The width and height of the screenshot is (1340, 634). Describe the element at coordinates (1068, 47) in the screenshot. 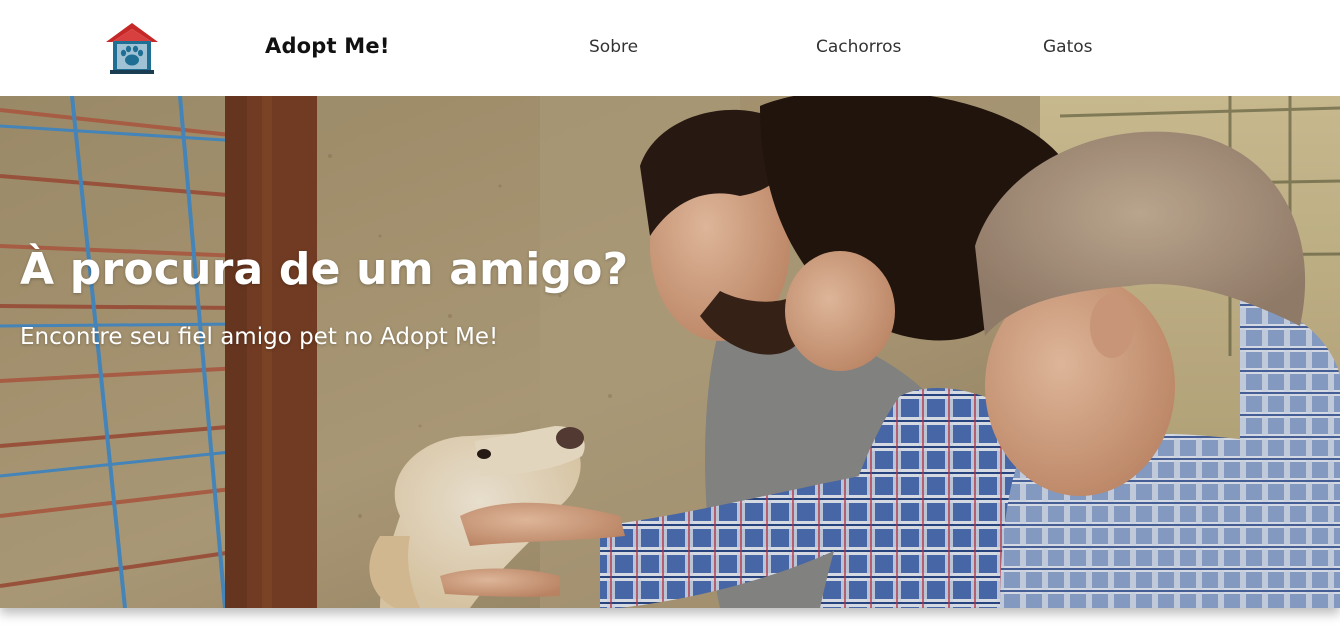

I see `nav-link-gatos: Gatos` at that location.